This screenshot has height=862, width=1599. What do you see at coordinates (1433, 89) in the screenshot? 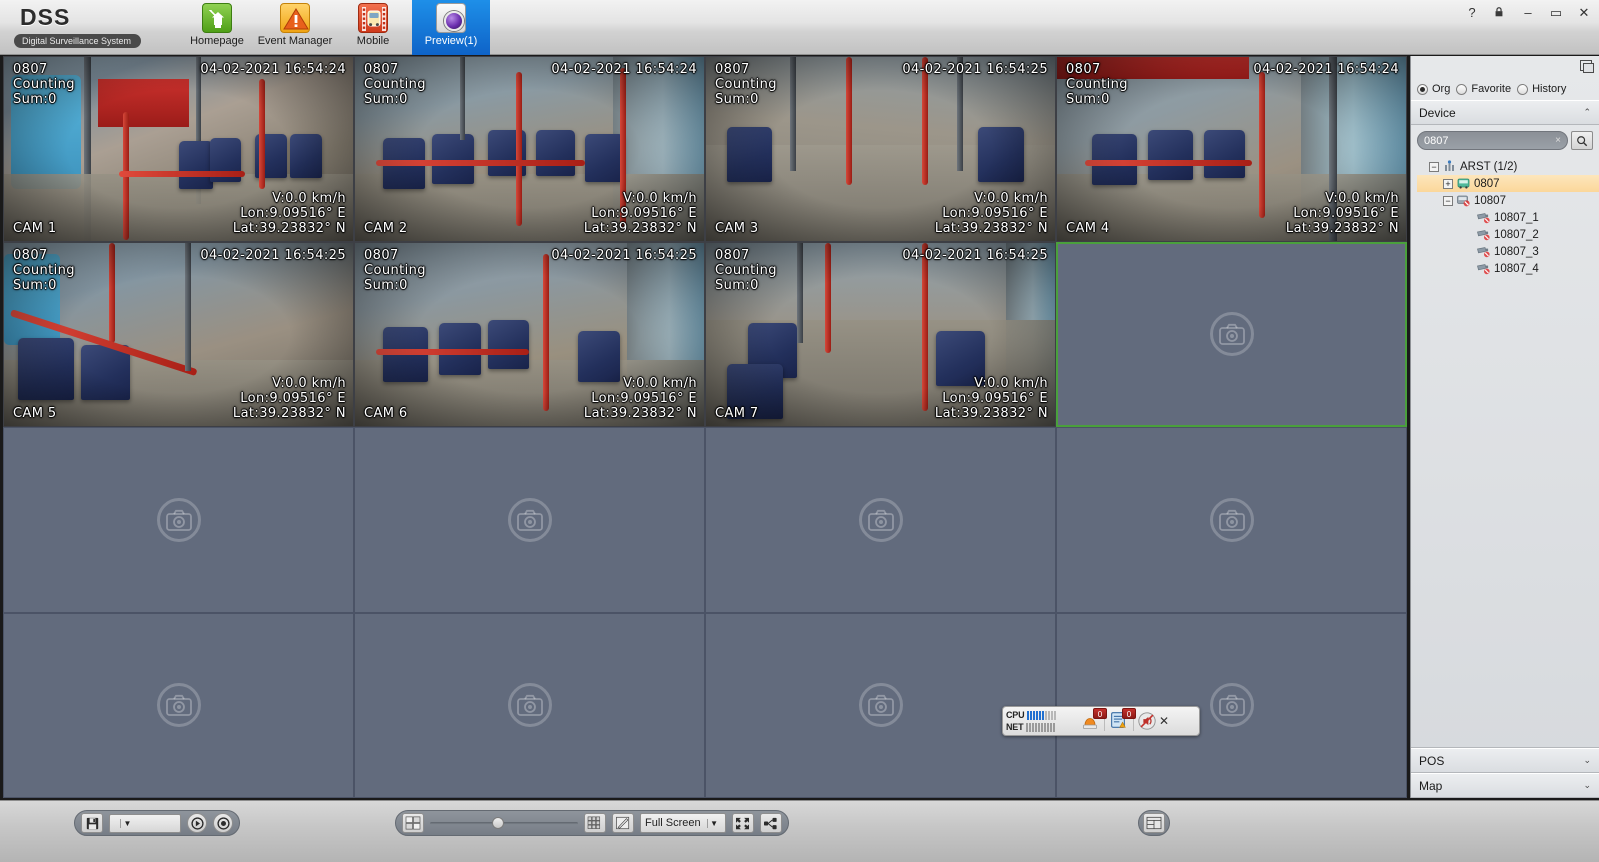
I see `radio-org: Org` at bounding box center [1433, 89].